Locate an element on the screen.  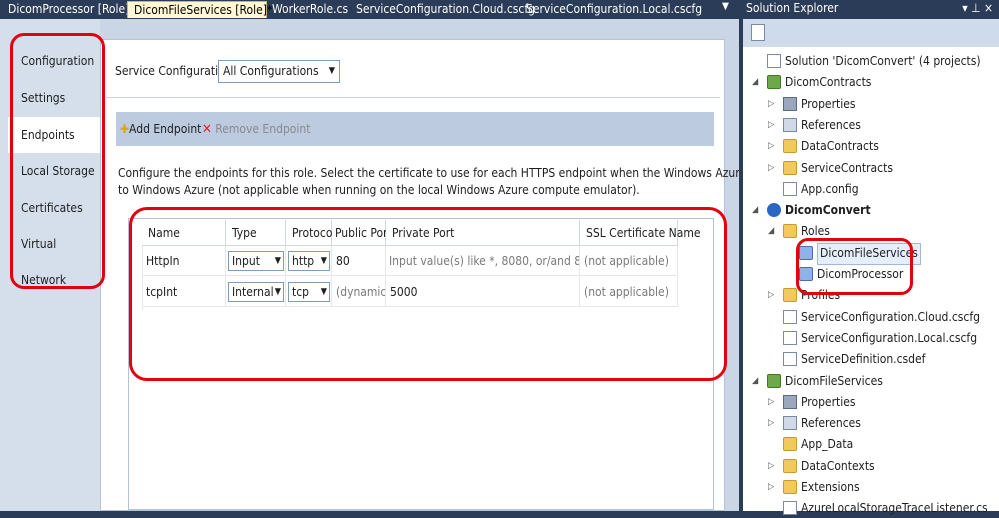
tab-workerrole-cs: WorkerRole.cs is located at coordinates (310, 9).